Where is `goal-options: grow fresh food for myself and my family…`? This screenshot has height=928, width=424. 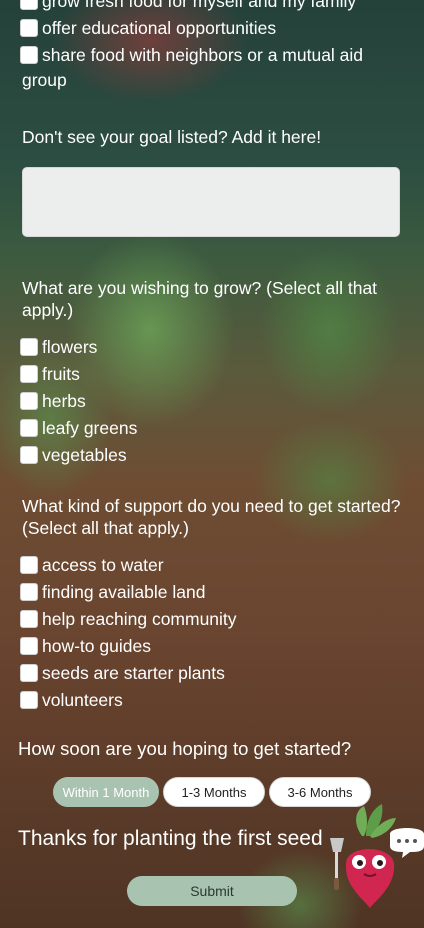
goal-options: grow fresh food for myself and my family… is located at coordinates (220, 34).